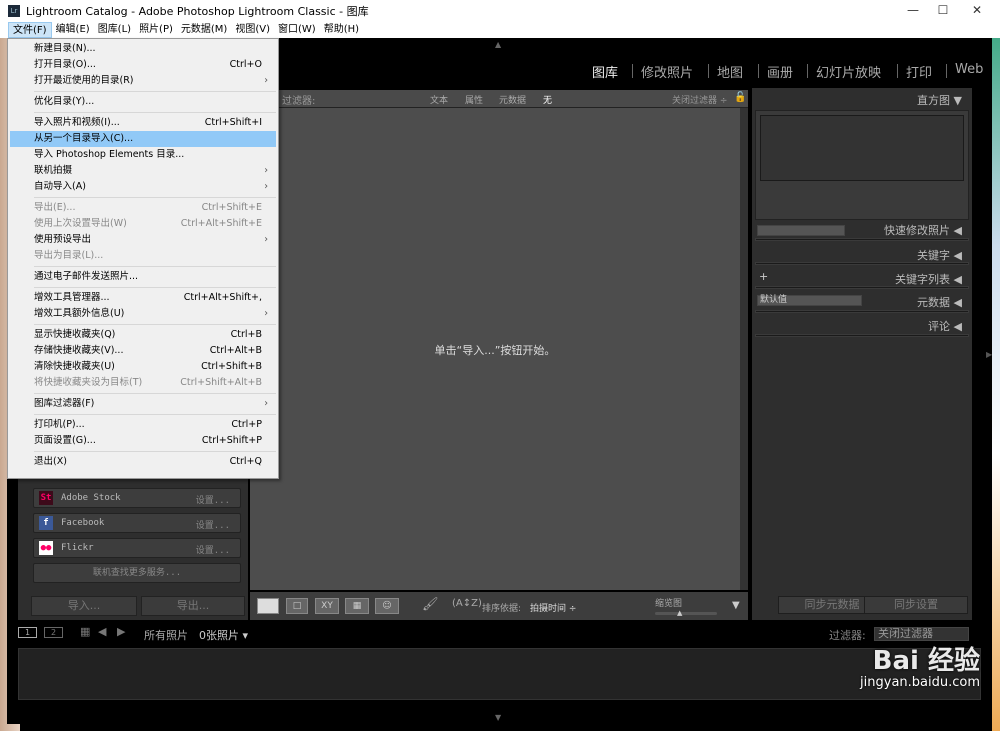 The image size is (1000, 731). I want to click on module-tab-1: 修改照片, so click(667, 71).